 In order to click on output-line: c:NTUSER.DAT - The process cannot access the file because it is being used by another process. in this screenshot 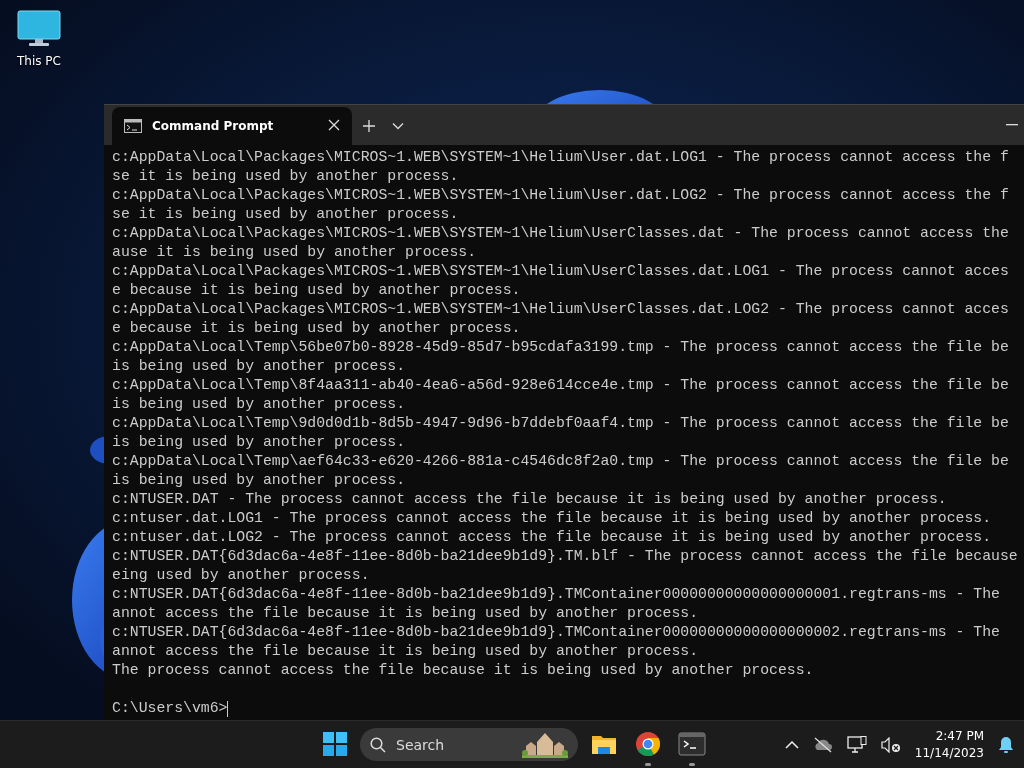, I will do `click(529, 499)`.